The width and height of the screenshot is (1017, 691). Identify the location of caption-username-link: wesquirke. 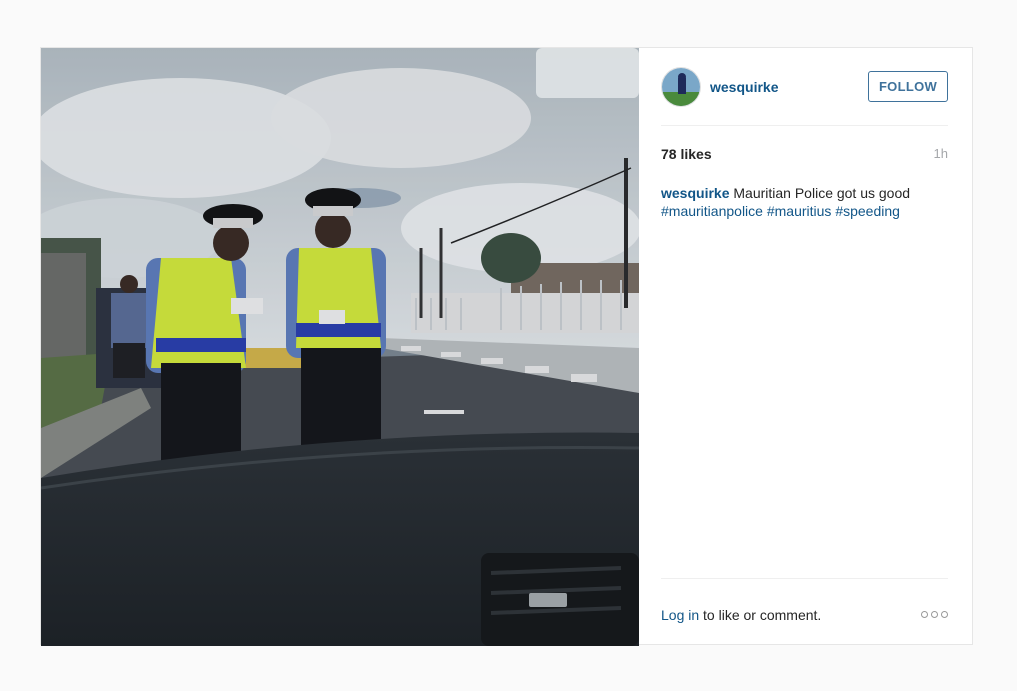
(695, 193).